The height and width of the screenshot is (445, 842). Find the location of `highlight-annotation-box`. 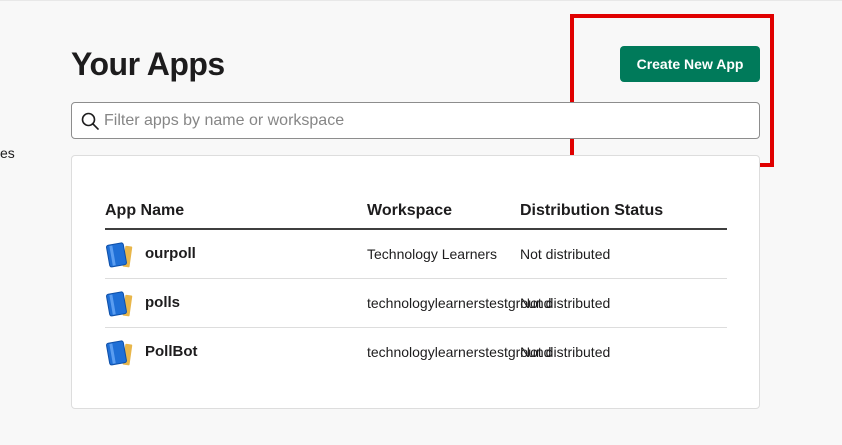

highlight-annotation-box is located at coordinates (672, 90).